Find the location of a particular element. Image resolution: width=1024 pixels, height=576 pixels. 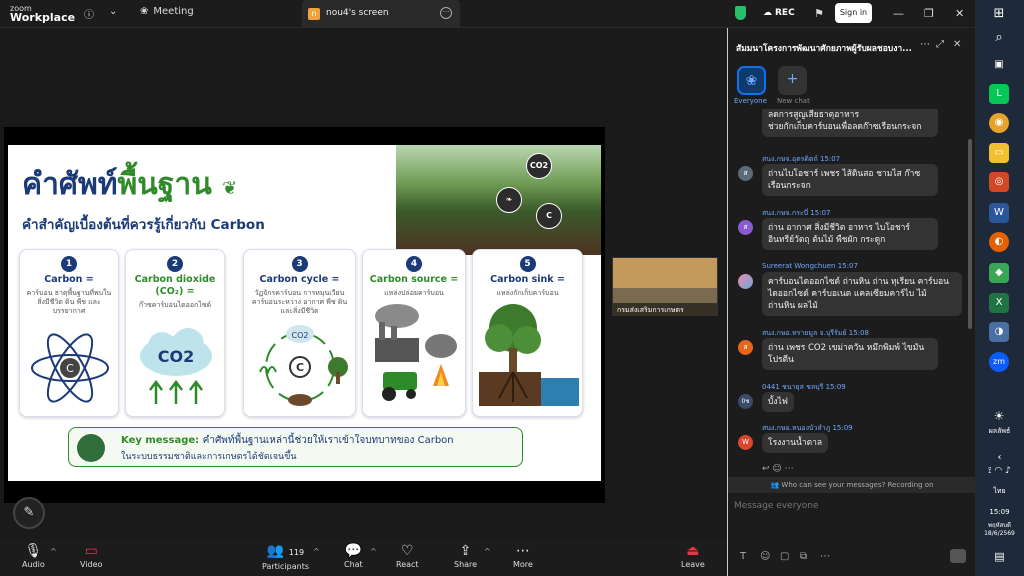

app3-icon: ◑ is located at coordinates (999, 332).